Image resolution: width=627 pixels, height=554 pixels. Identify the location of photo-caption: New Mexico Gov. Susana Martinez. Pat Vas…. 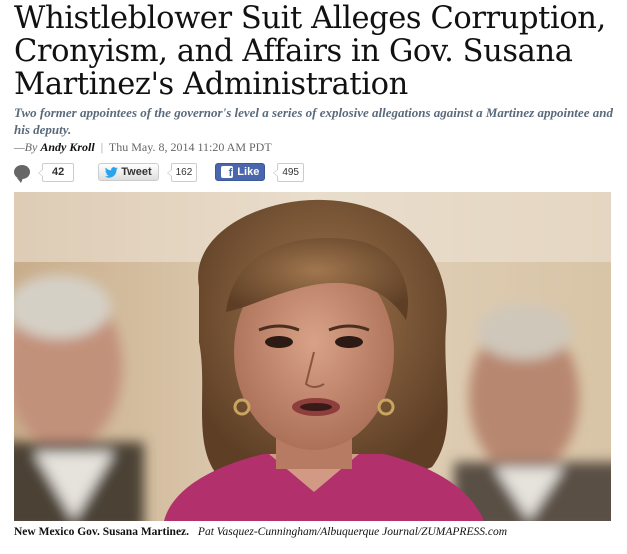
(319, 532).